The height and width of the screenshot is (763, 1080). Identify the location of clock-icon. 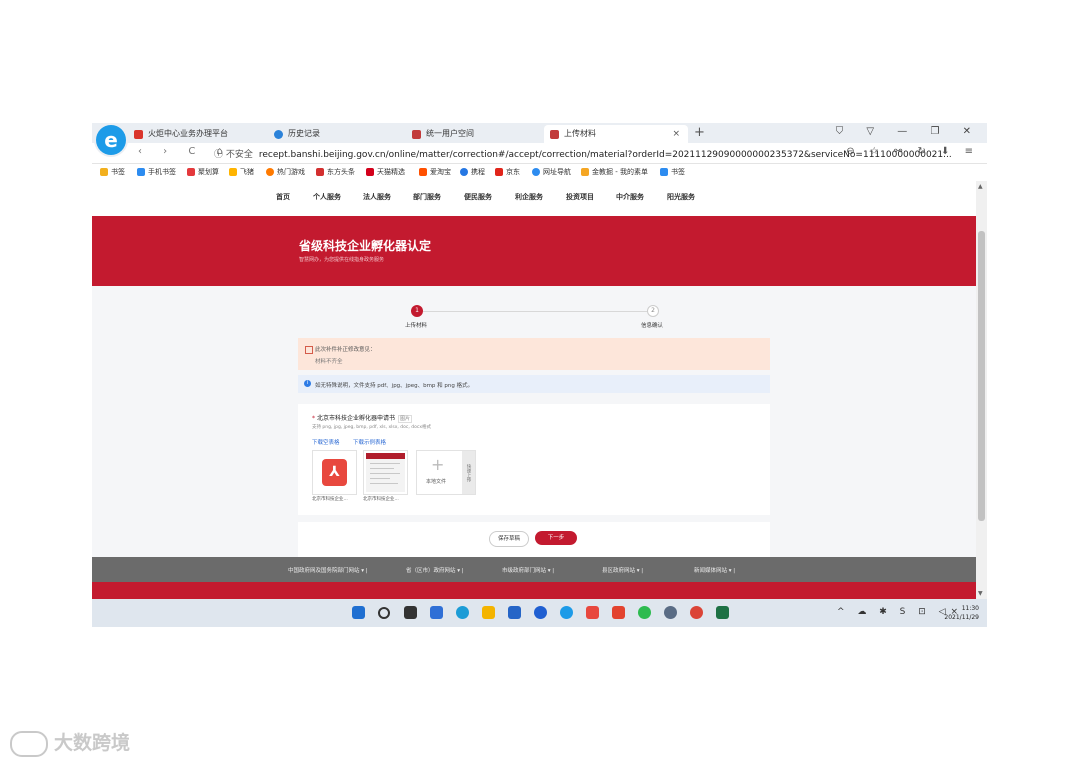
(278, 134).